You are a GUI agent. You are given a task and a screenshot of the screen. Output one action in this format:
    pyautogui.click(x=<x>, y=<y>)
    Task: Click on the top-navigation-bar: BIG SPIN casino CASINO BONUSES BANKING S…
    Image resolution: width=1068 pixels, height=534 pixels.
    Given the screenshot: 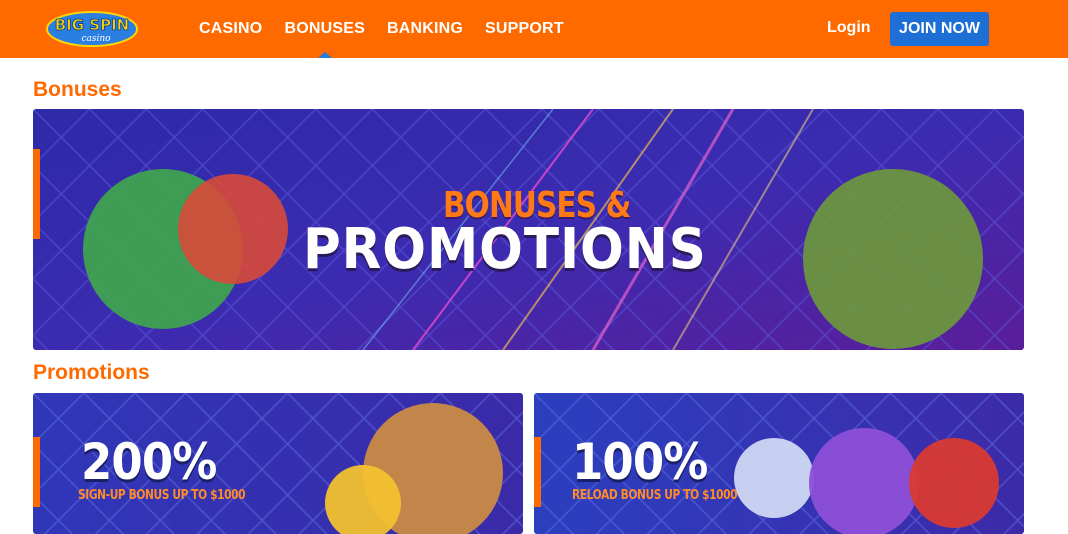 What is the action you would take?
    pyautogui.click(x=534, y=29)
    